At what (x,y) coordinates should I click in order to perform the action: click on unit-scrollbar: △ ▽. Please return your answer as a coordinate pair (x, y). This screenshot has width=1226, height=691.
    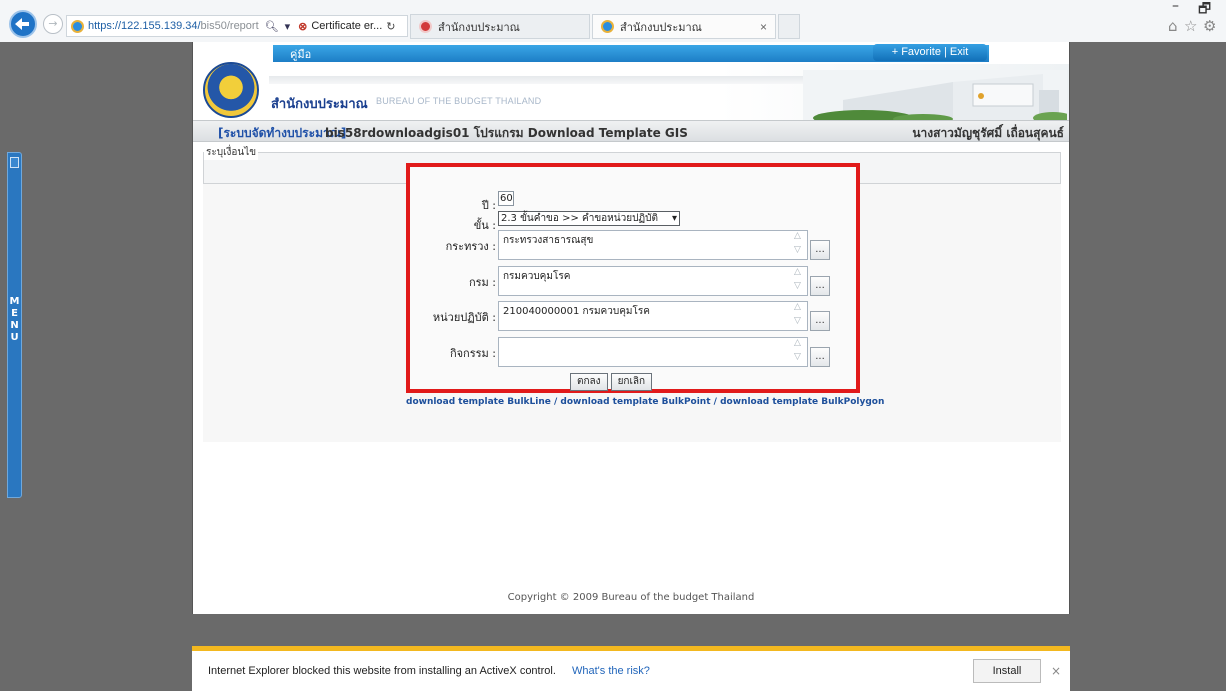
    Looking at the image, I should click on (798, 316).